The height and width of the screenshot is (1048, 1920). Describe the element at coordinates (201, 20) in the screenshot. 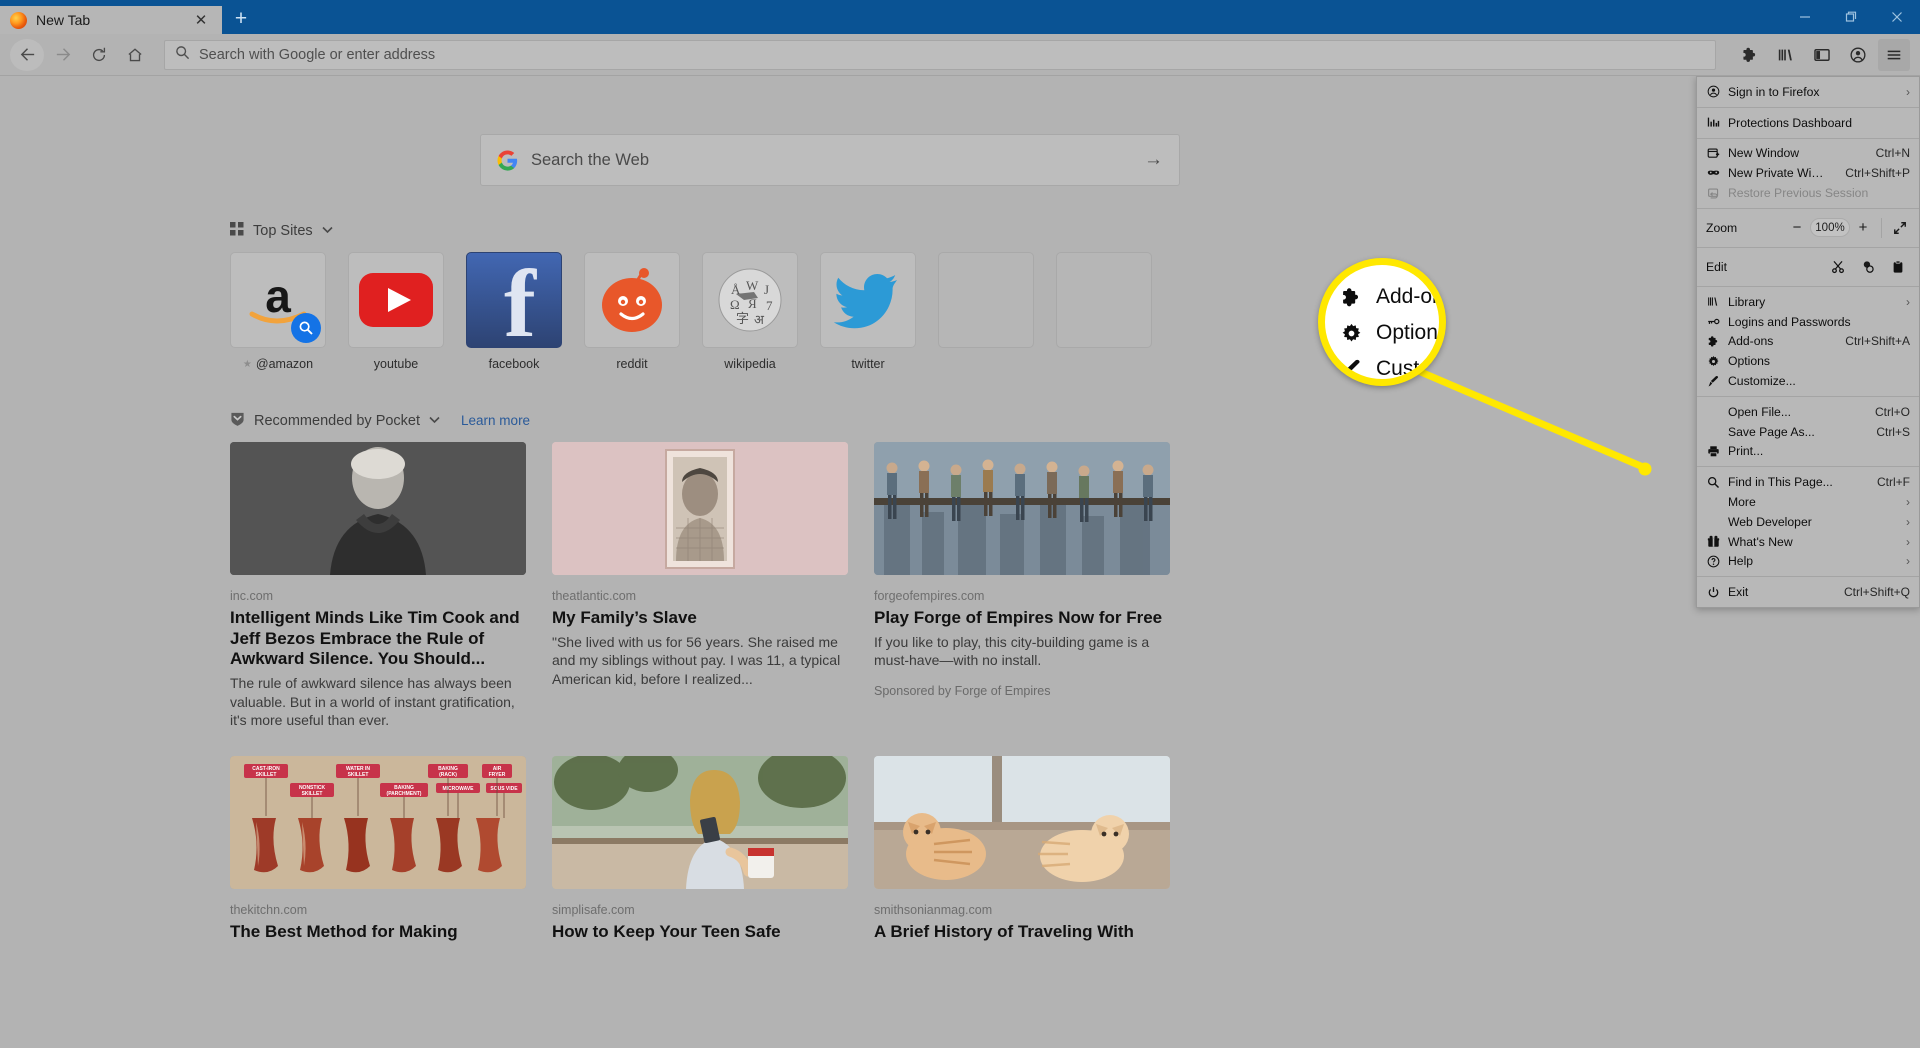

I see `close-icon: ✕` at that location.